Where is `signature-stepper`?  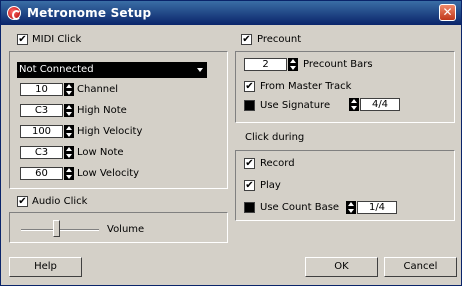 signature-stepper is located at coordinates (354, 104).